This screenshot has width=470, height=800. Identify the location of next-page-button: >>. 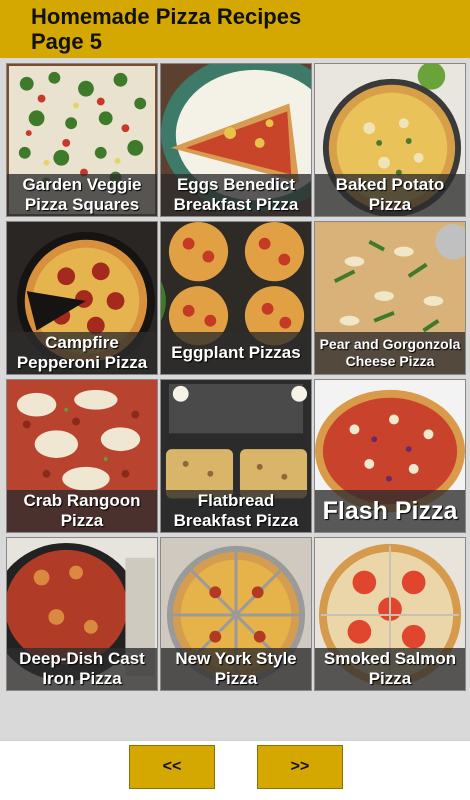
(300, 767).